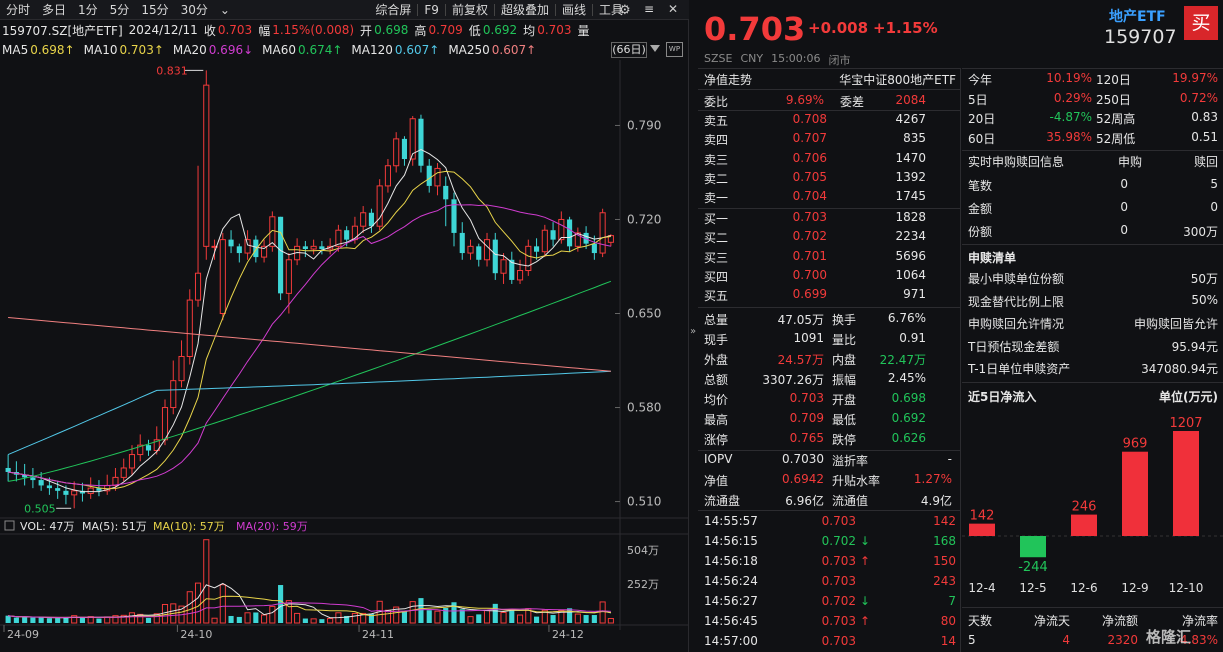 Image resolution: width=1223 pixels, height=652 pixels. What do you see at coordinates (54, 9) in the screenshot?
I see `tab-multiday: 多日` at bounding box center [54, 9].